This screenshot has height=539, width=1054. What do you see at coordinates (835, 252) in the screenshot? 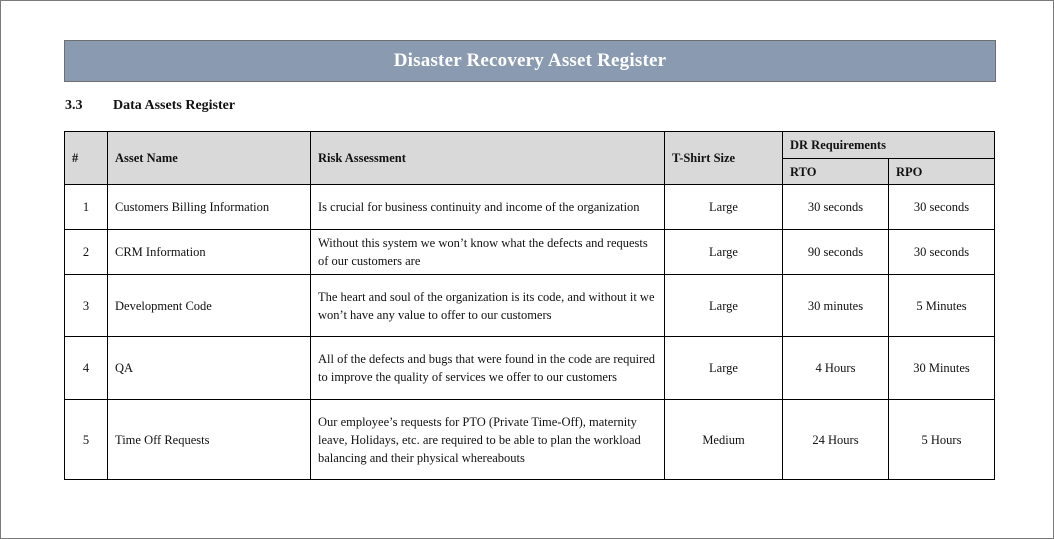
I see `cell-rto: 90 seconds` at bounding box center [835, 252].